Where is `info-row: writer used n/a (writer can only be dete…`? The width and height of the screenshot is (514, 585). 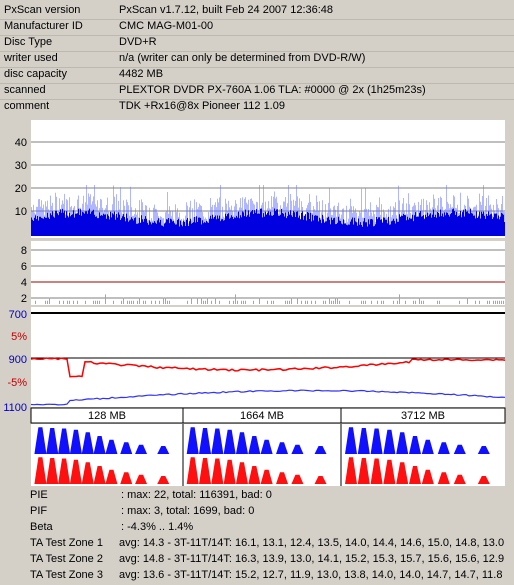
info-row: writer used n/a (writer can only be dete… is located at coordinates (257, 59).